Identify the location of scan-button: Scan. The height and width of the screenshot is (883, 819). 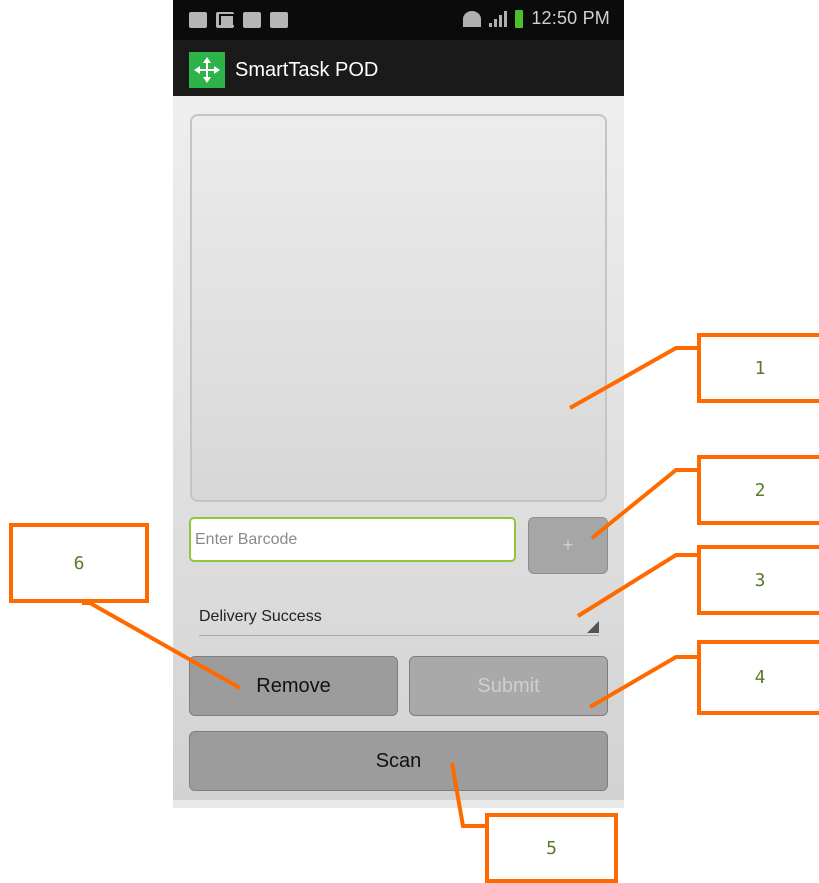
(398, 761).